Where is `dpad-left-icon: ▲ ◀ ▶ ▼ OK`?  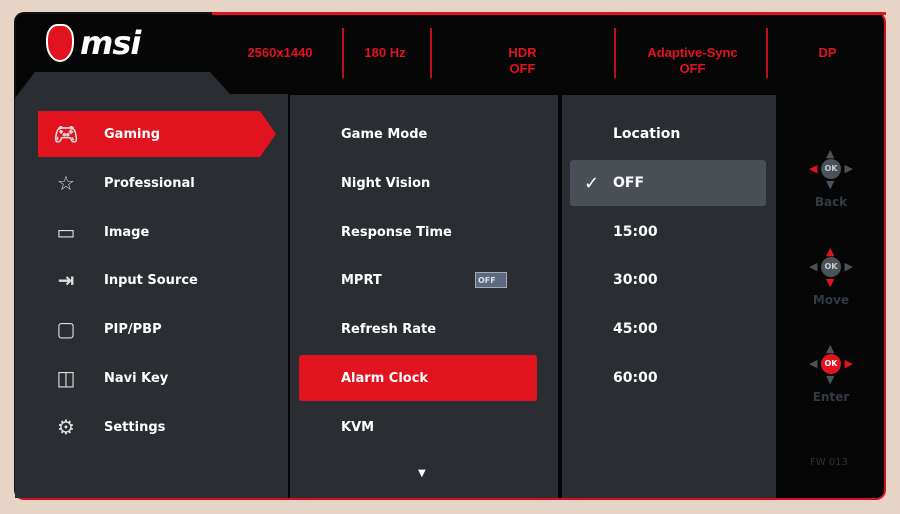 dpad-left-icon: ▲ ◀ ▶ ▼ OK is located at coordinates (831, 169).